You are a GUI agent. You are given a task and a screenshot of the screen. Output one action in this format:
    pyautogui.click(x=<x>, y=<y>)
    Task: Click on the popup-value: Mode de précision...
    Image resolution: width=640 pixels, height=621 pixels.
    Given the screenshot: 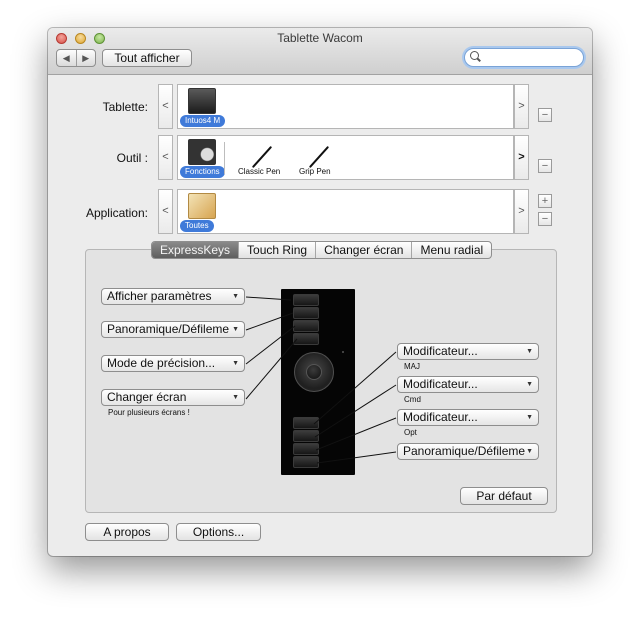 What is the action you would take?
    pyautogui.click(x=161, y=363)
    